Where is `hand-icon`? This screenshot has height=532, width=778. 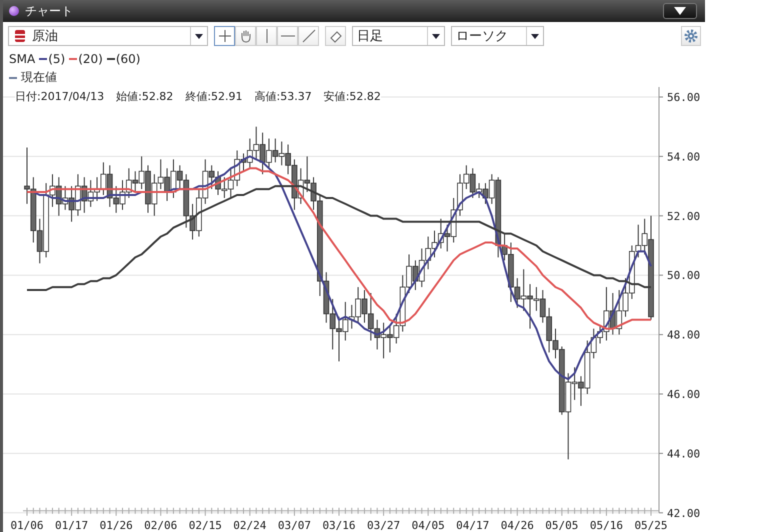 hand-icon is located at coordinates (245, 36).